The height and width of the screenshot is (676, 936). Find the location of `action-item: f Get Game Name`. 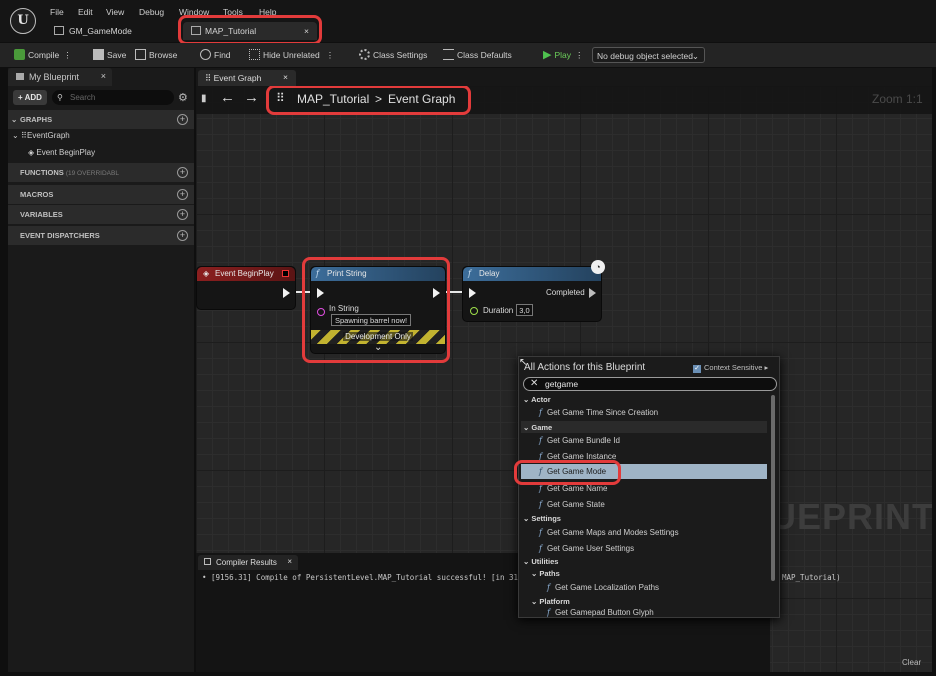

action-item: f Get Game Name is located at coordinates (573, 488).